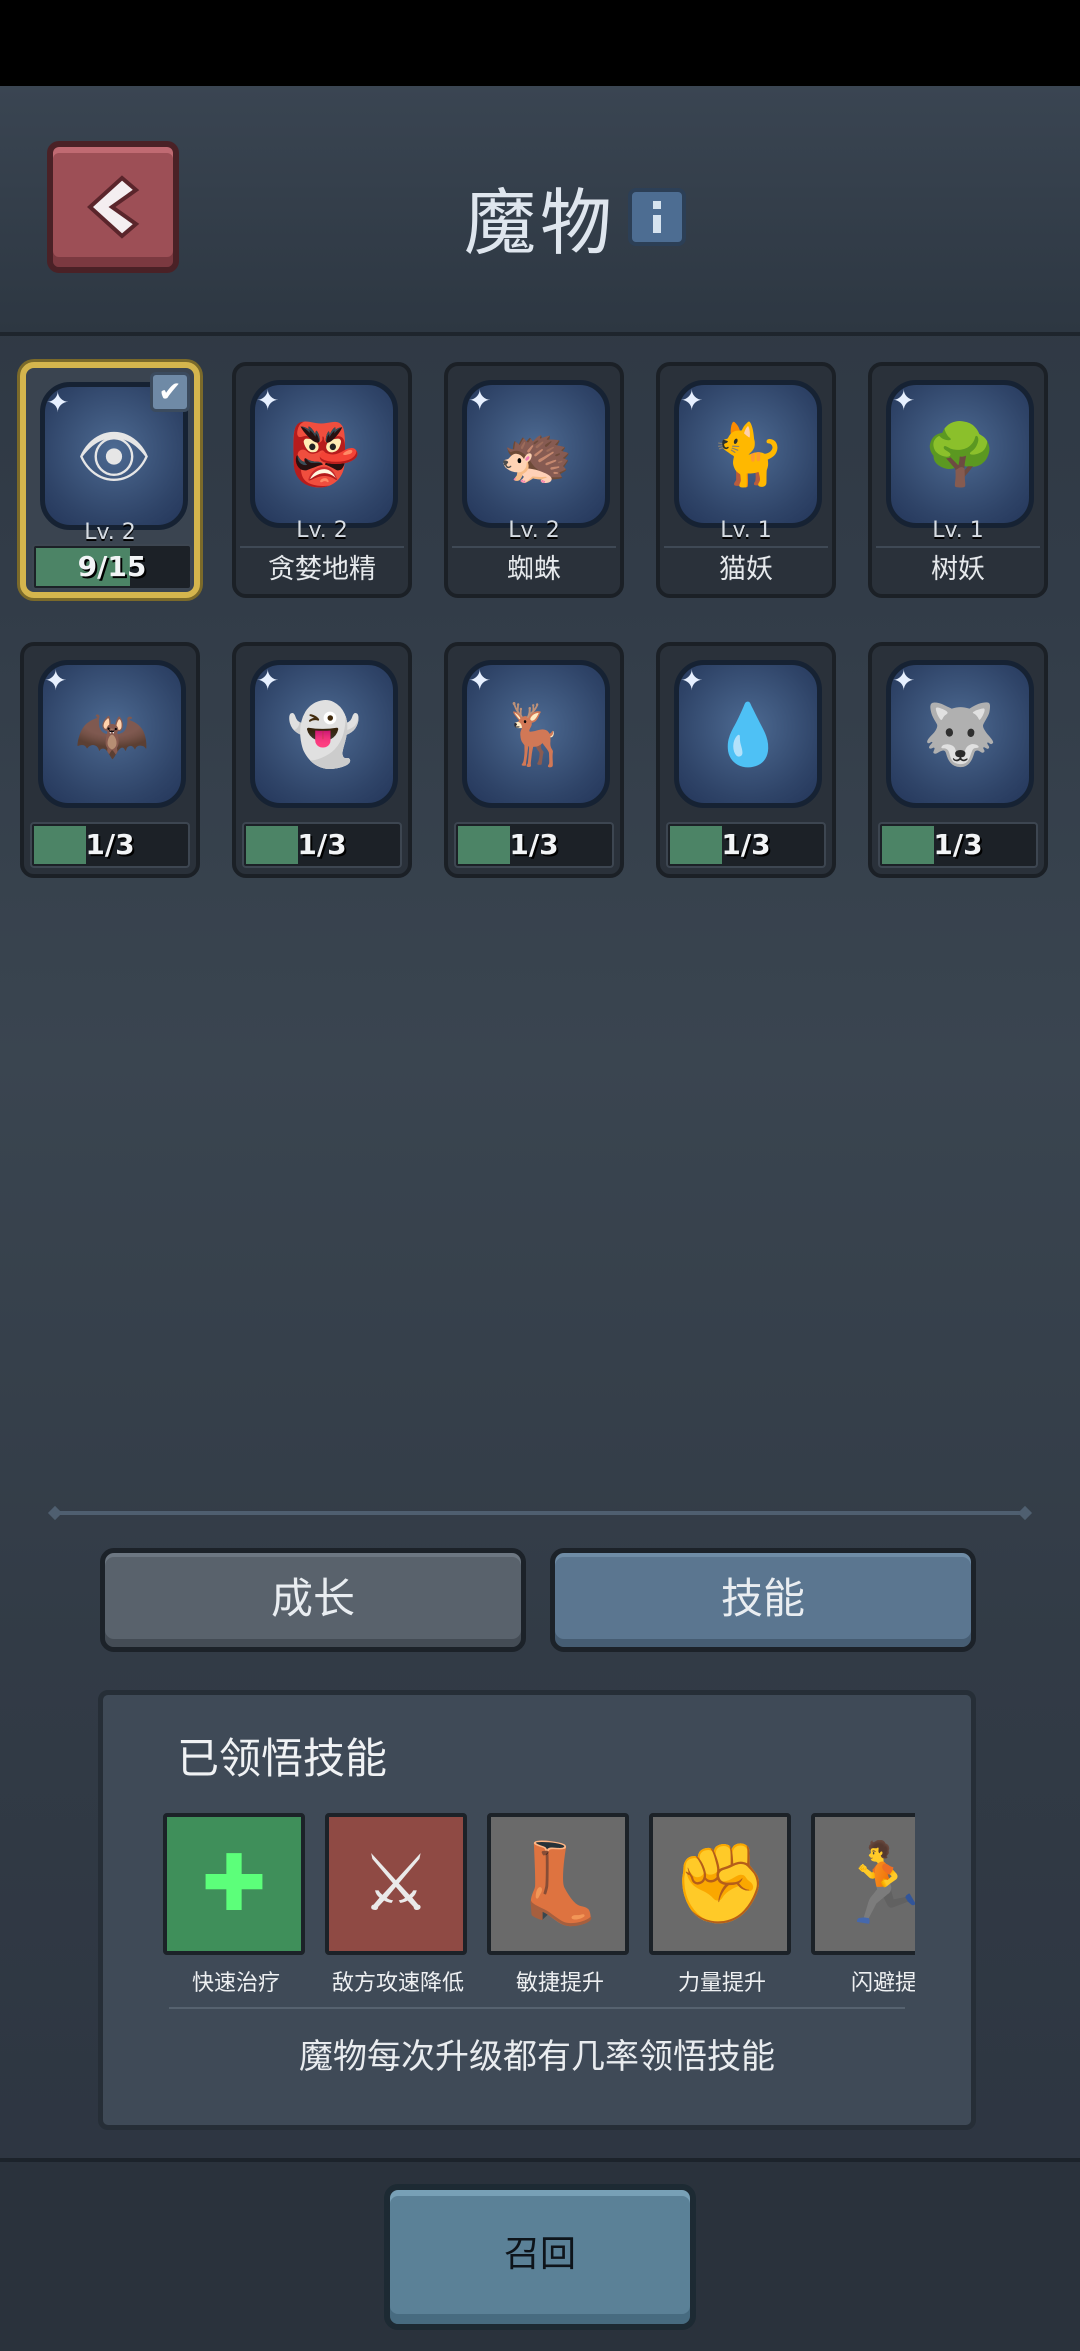 Image resolution: width=1080 pixels, height=2351 pixels. Describe the element at coordinates (537, 2008) in the screenshot. I see `panel-separator` at that location.